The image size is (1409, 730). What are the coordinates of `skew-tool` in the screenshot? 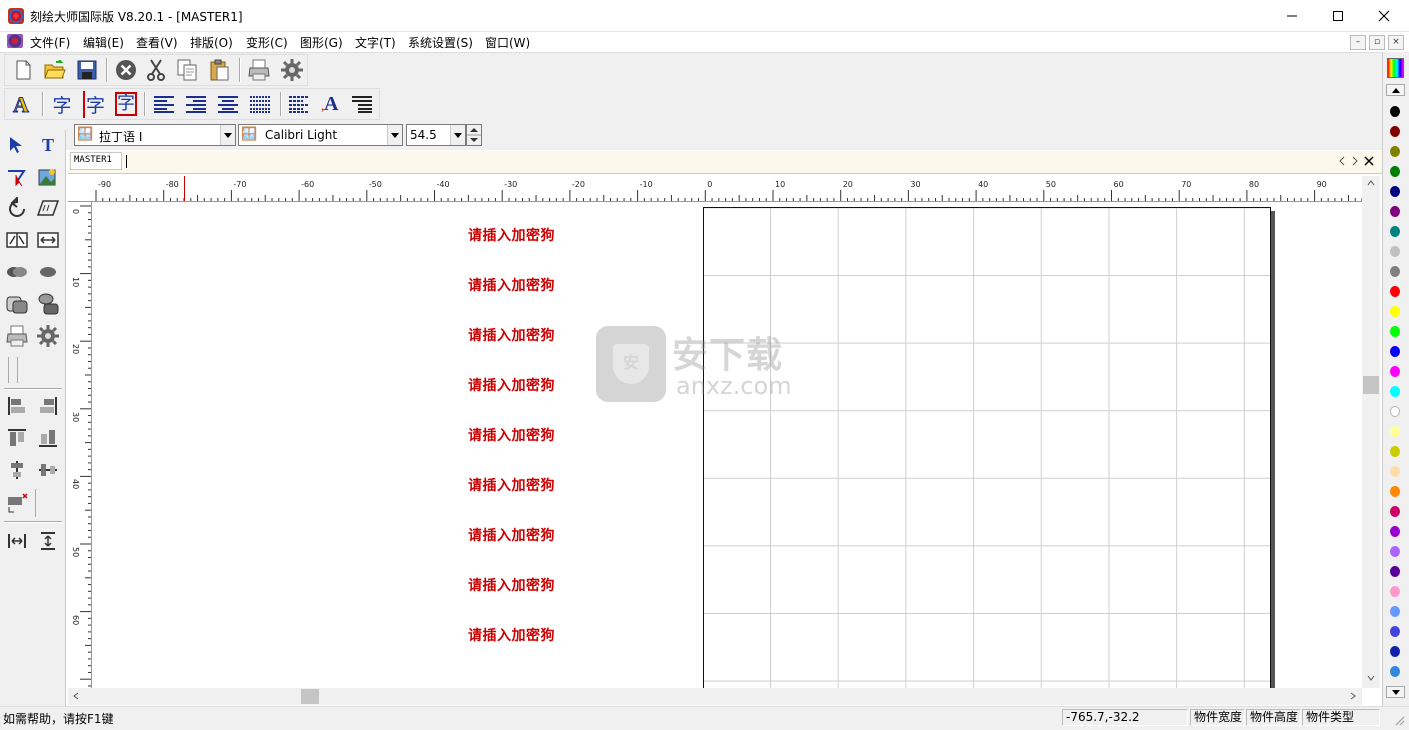 It's located at (48, 208).